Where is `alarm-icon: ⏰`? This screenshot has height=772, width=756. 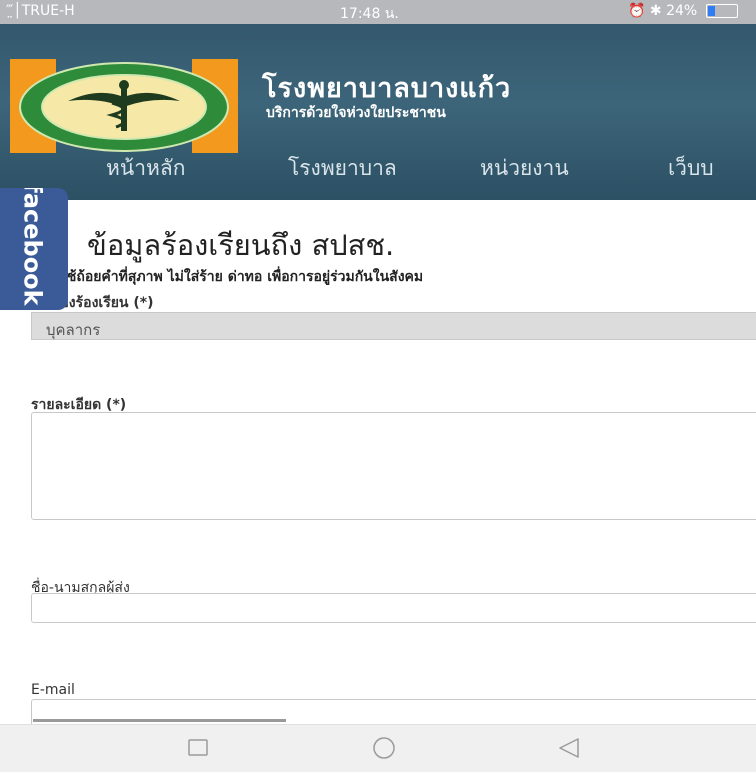 alarm-icon: ⏰ is located at coordinates (637, 11).